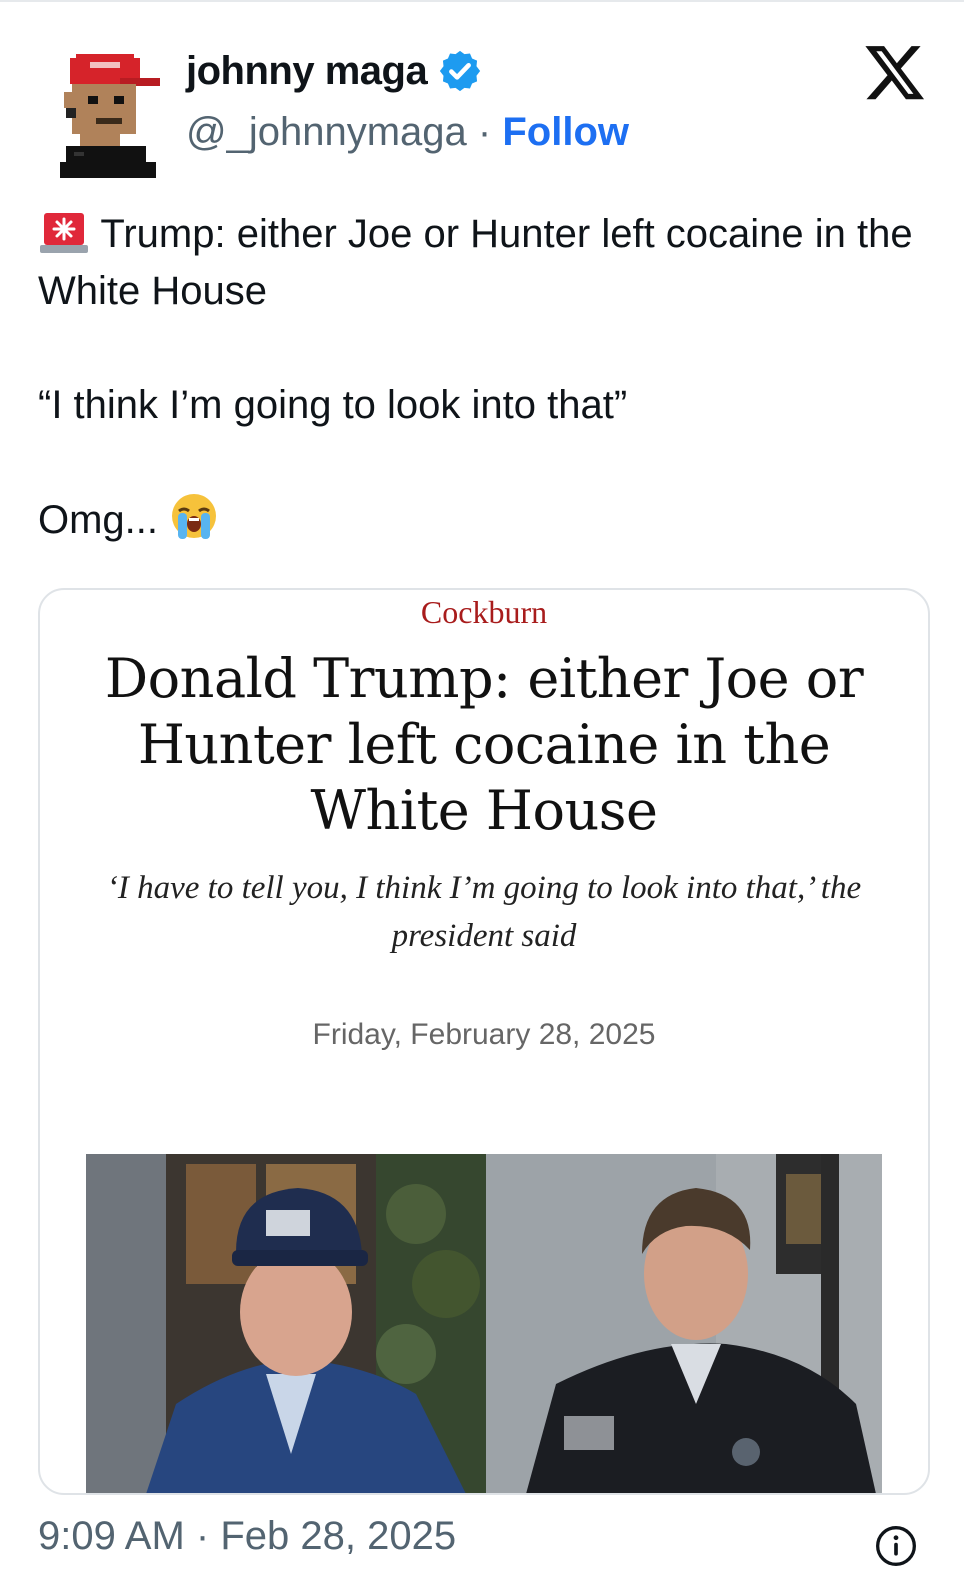  I want to click on x-logo-icon, so click(895, 72).